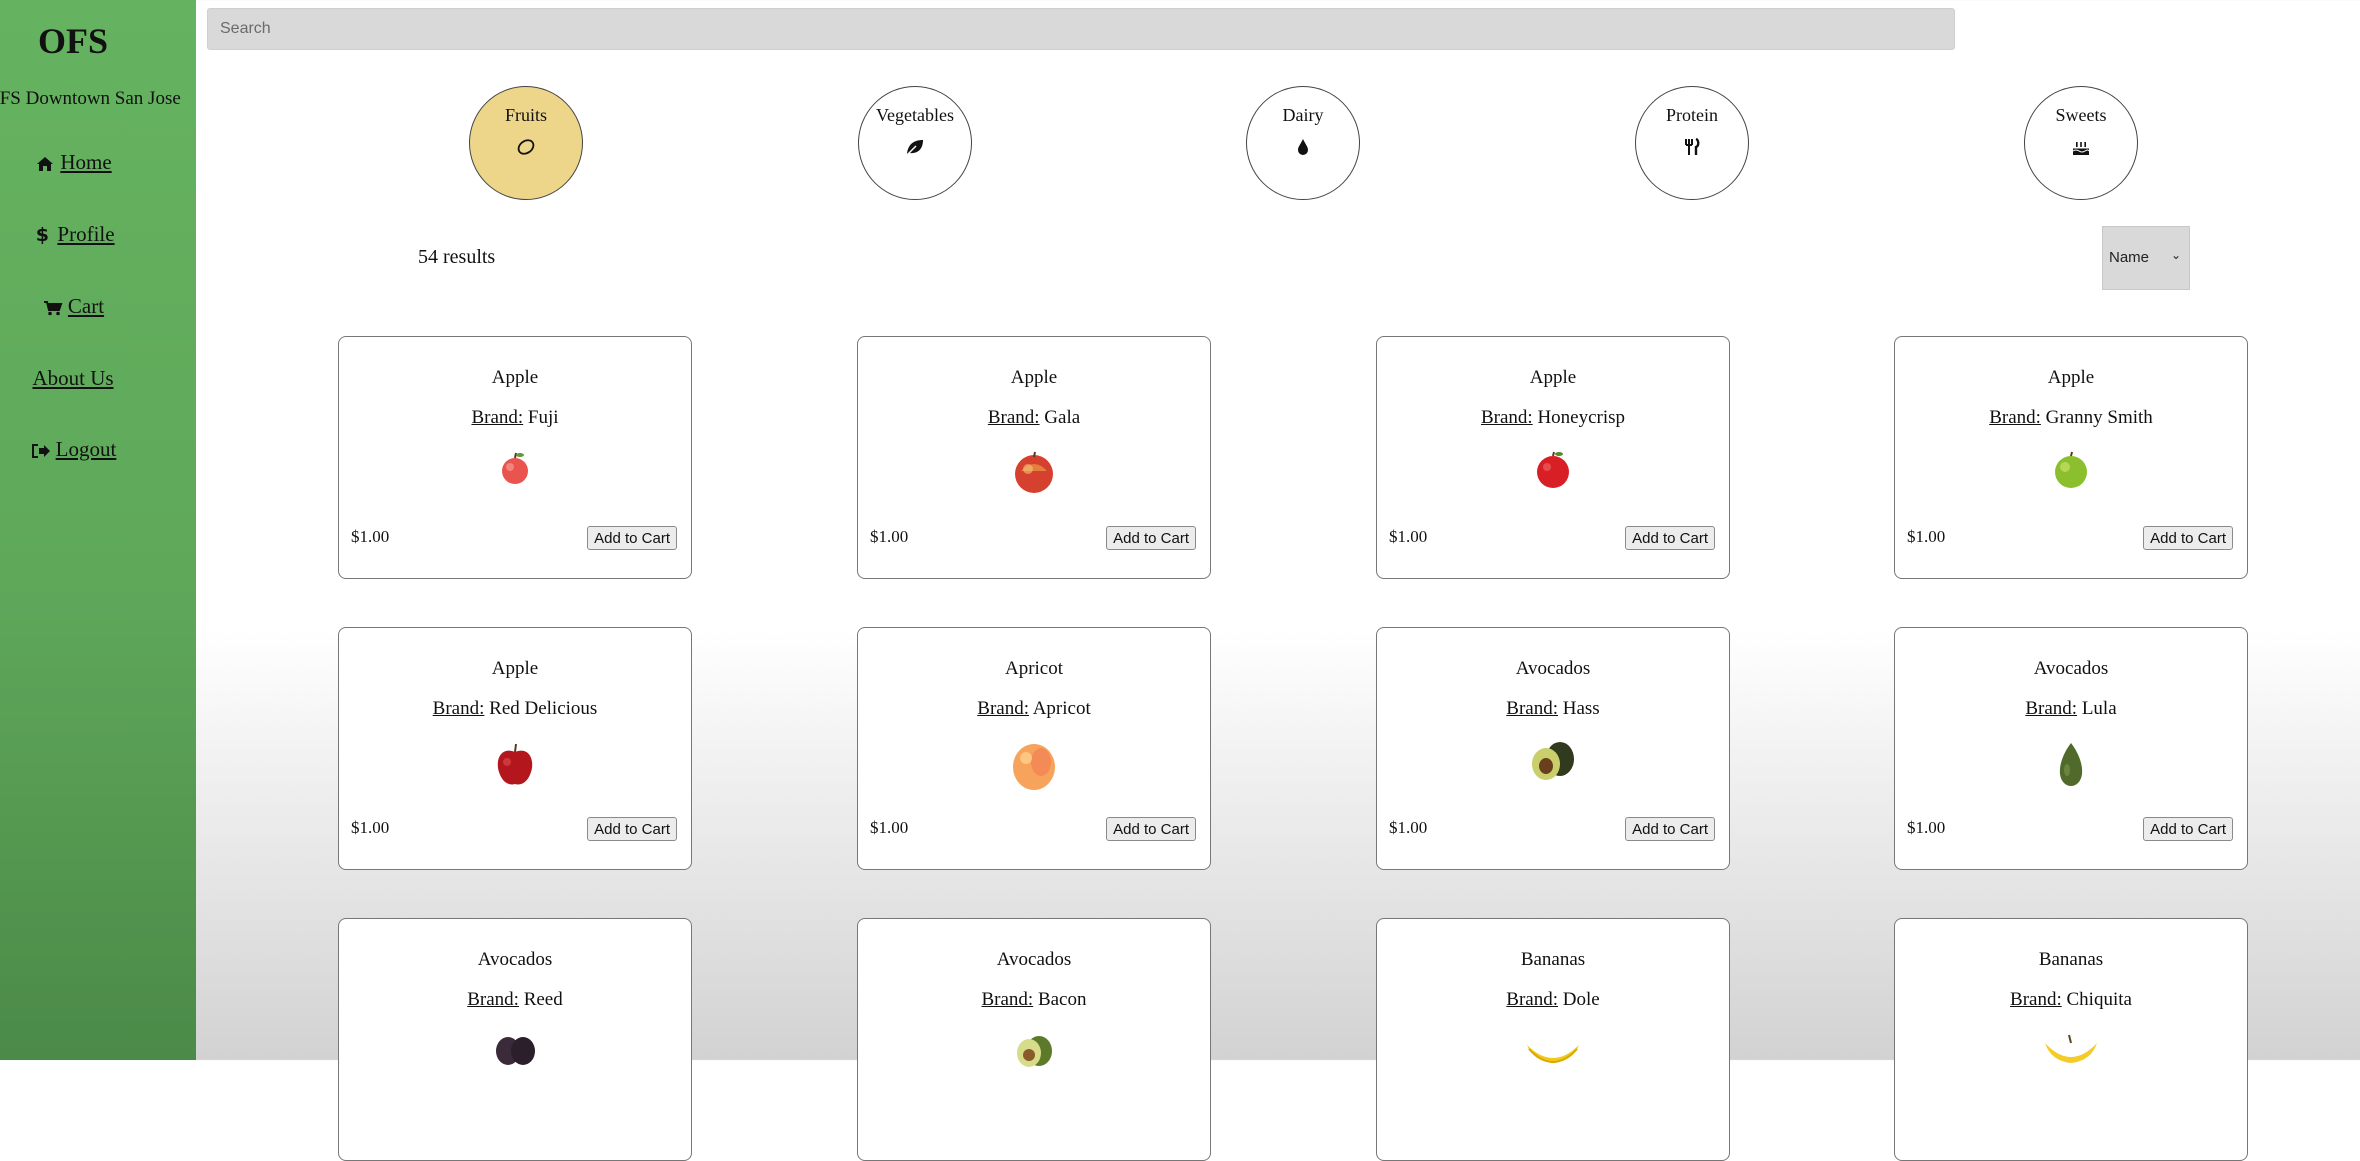  I want to click on category-sweets: Sweets, so click(2081, 143).